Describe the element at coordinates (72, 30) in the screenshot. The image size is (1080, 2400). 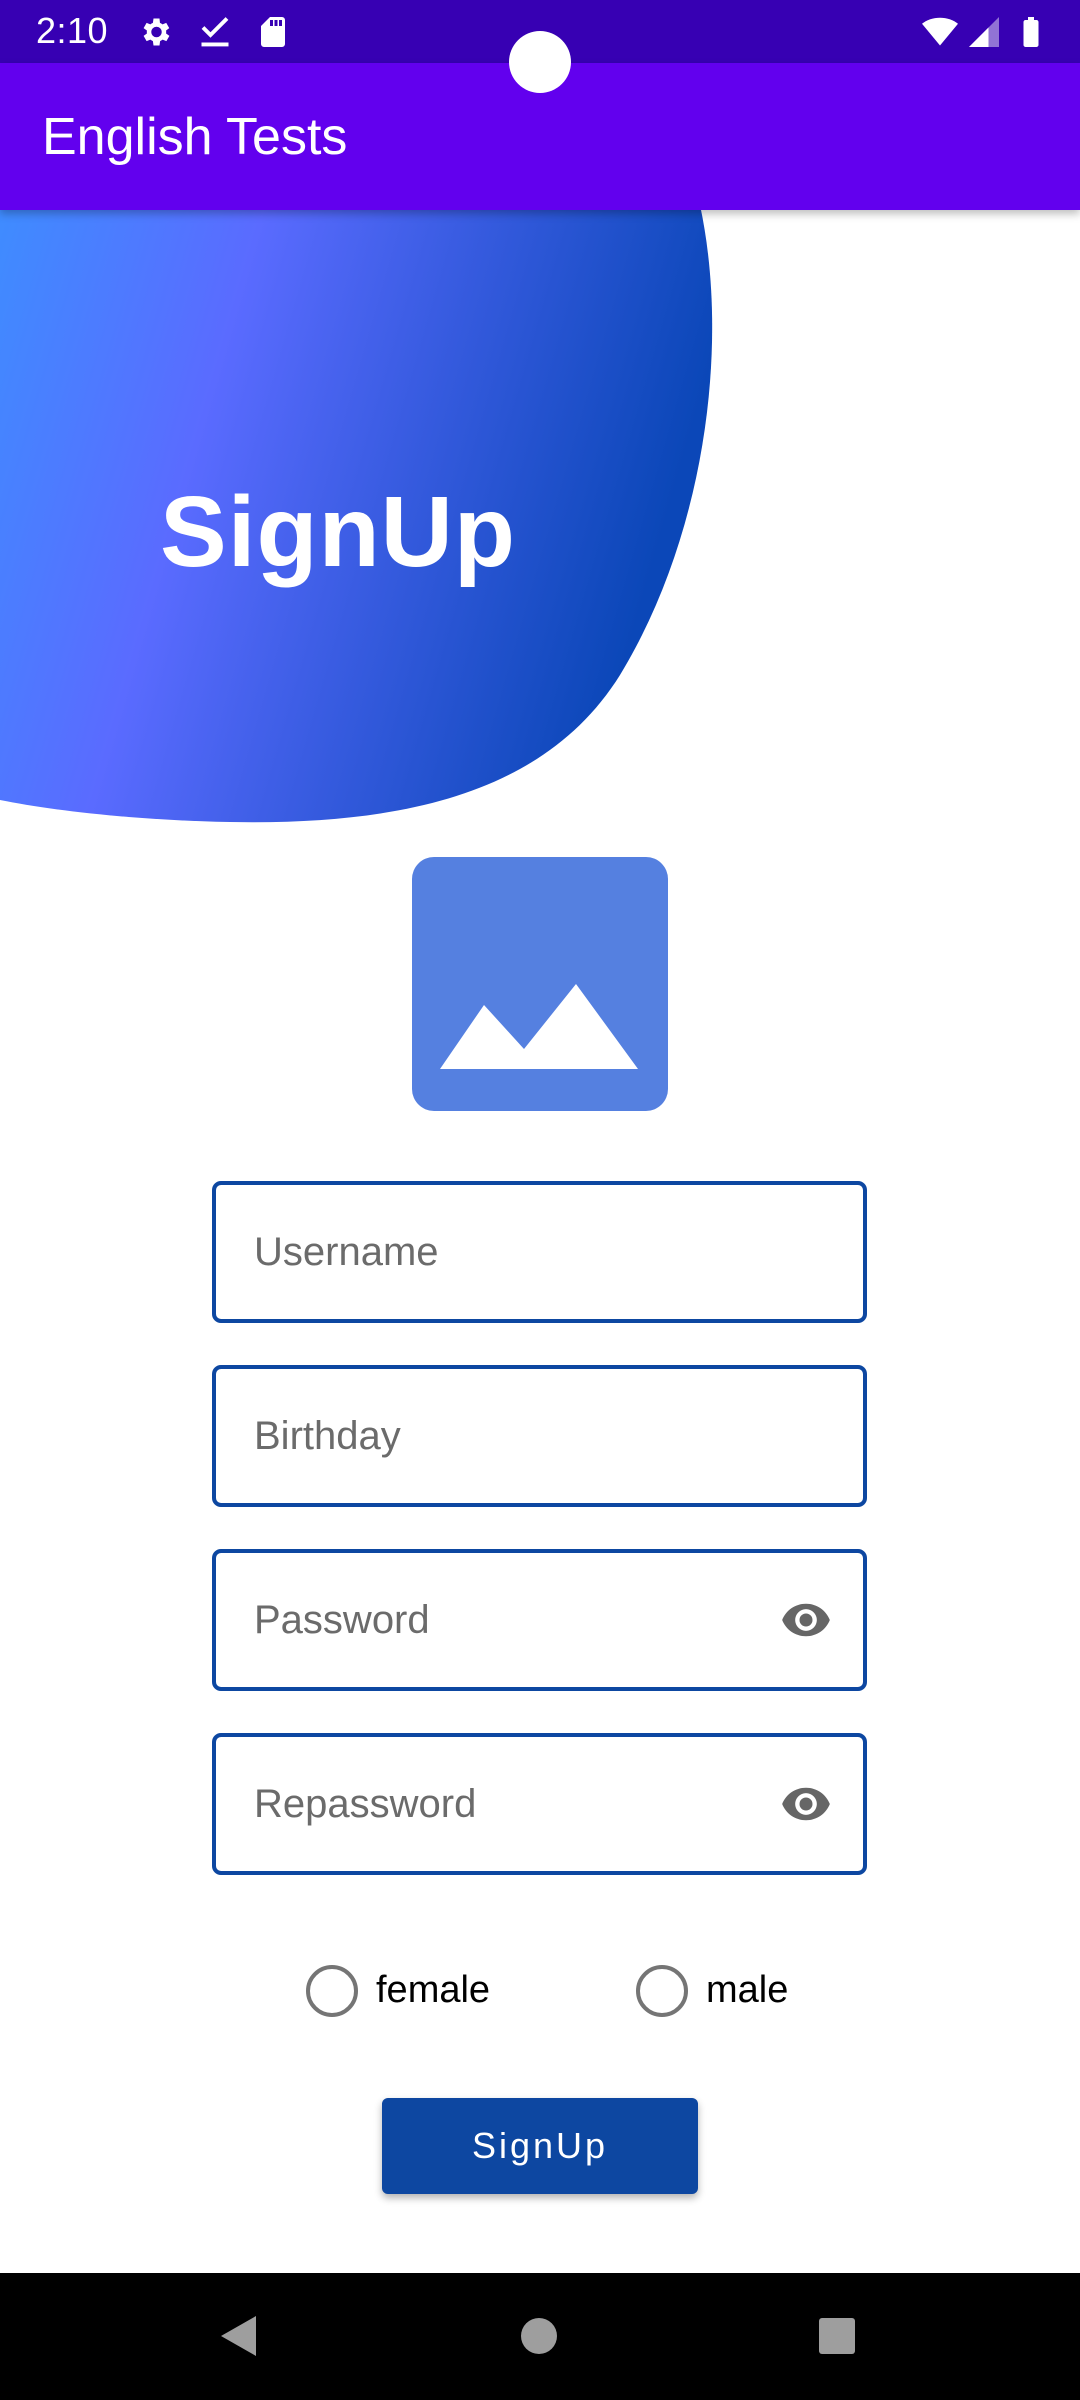
I see `status-time: 2:10` at that location.